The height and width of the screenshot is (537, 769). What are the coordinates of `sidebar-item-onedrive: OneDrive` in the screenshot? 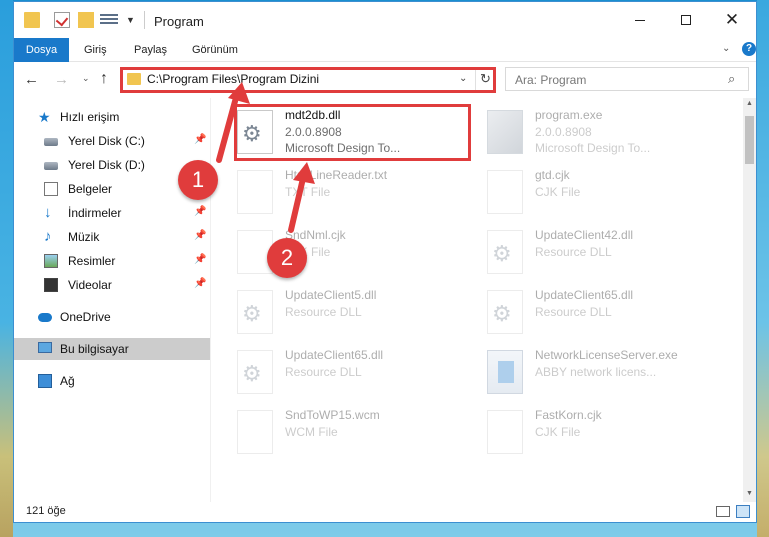 It's located at (112, 317).